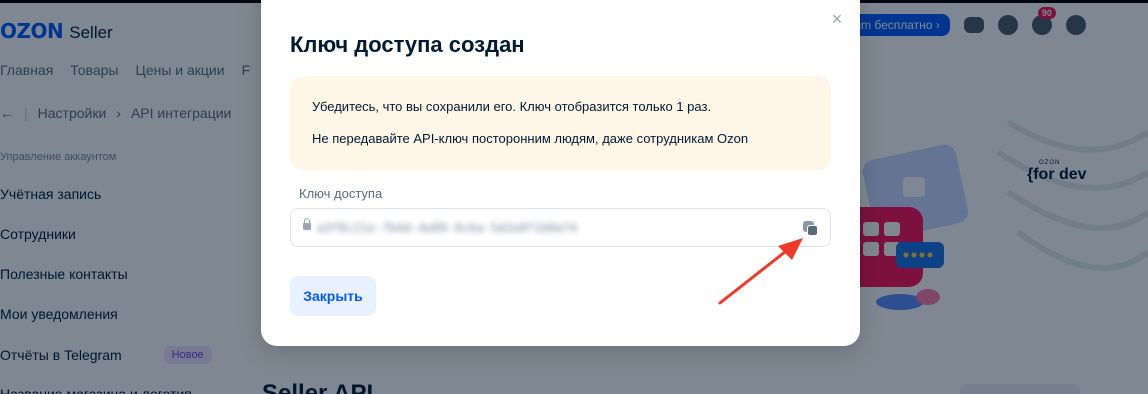 The image size is (1148, 394). What do you see at coordinates (341, 193) in the screenshot?
I see `key-field-label: Ключ доступа` at bounding box center [341, 193].